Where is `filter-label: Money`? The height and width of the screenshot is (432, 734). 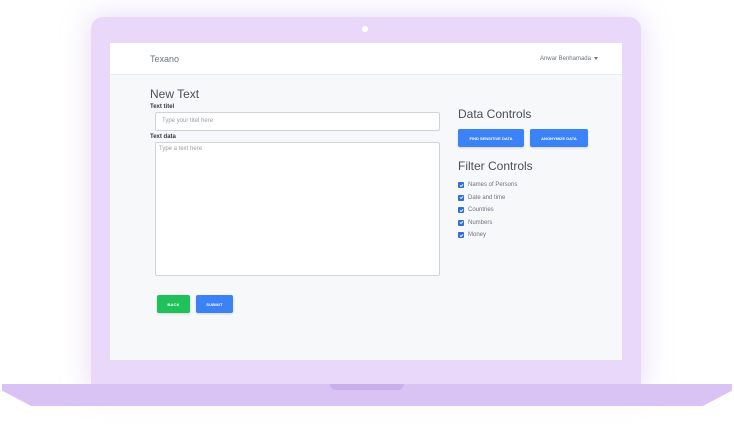
filter-label: Money is located at coordinates (477, 235).